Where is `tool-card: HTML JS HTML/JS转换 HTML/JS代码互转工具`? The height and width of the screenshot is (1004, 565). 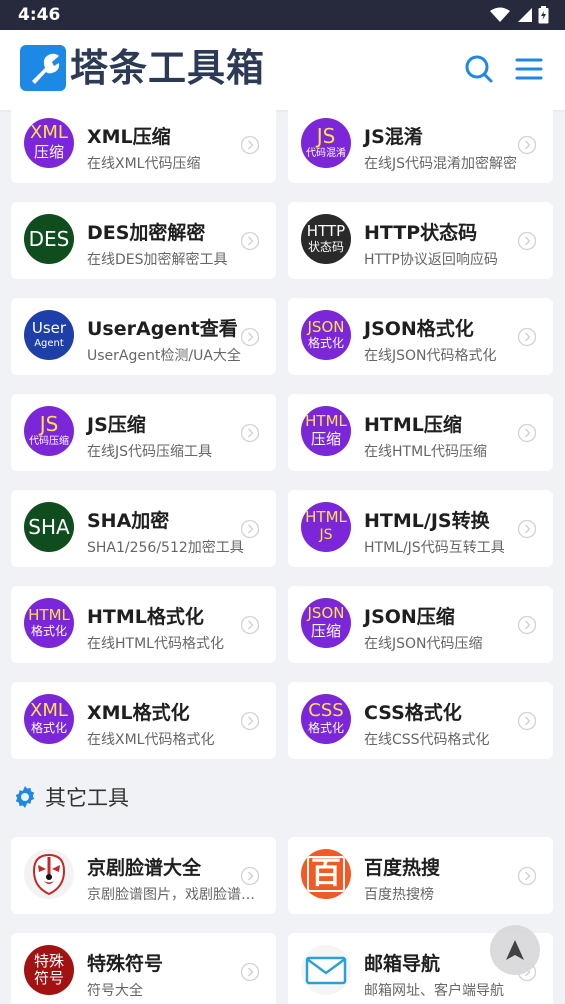
tool-card: HTML JS HTML/JS转换 HTML/JS代码互转工具 is located at coordinates (420, 528).